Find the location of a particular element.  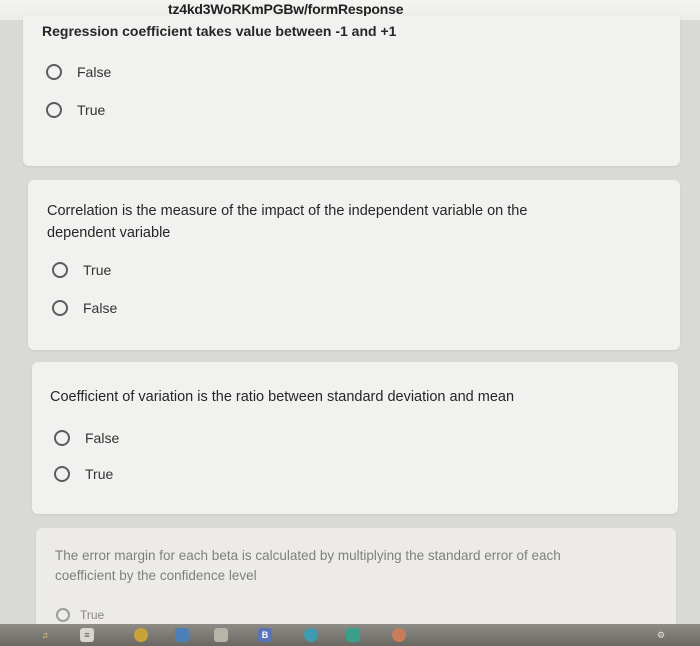

b-label: B is located at coordinates (265, 635).